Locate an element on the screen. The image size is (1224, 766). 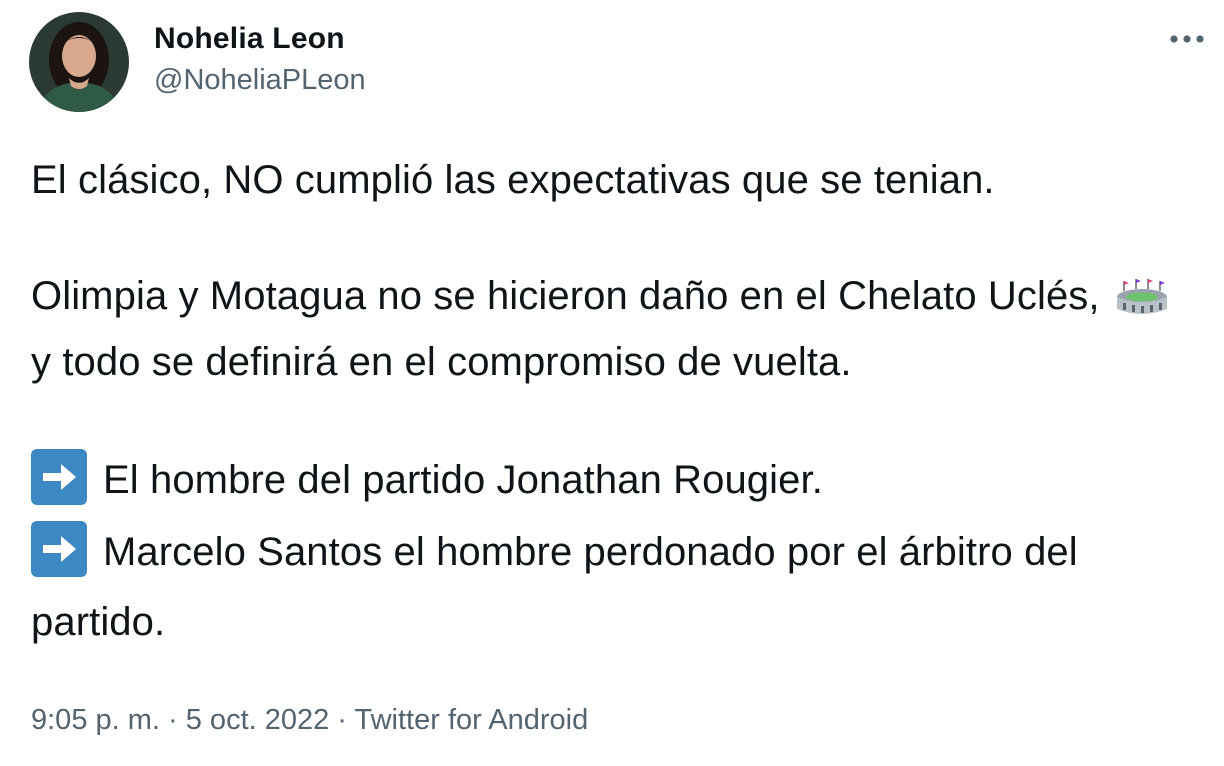
tweet-bullet: El hombre del partido Jonathan Rougier. is located at coordinates (618, 485).